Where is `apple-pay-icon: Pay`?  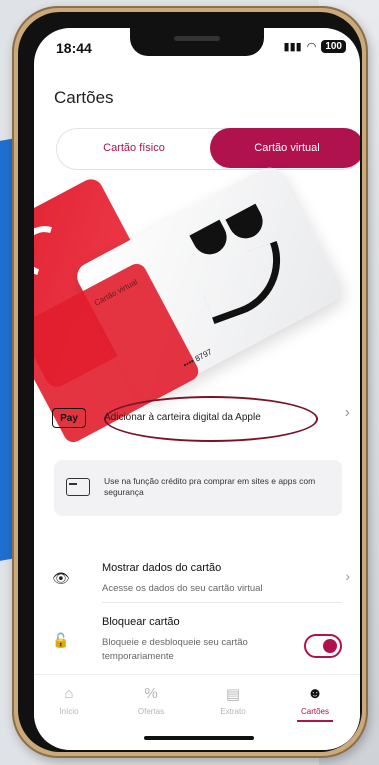 apple-pay-icon: Pay is located at coordinates (69, 418).